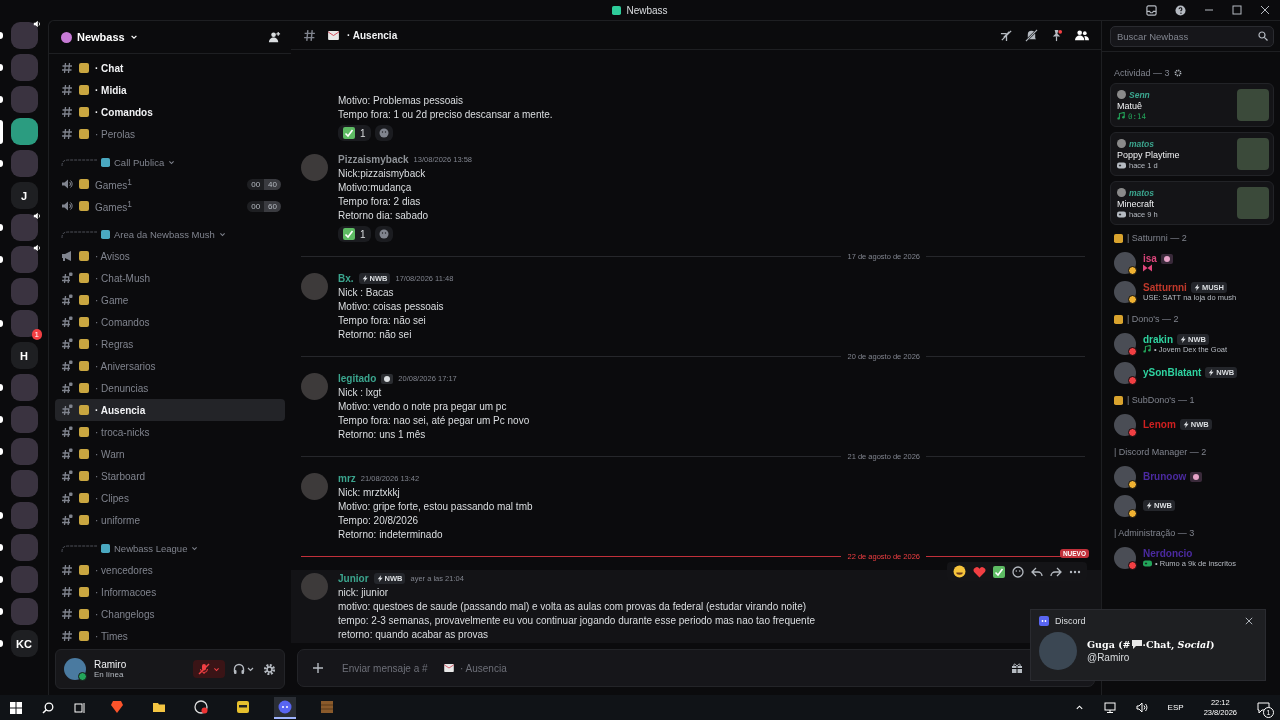 Image resolution: width=1280 pixels, height=720 pixels. I want to click on add-member-icon, so click(274, 37).